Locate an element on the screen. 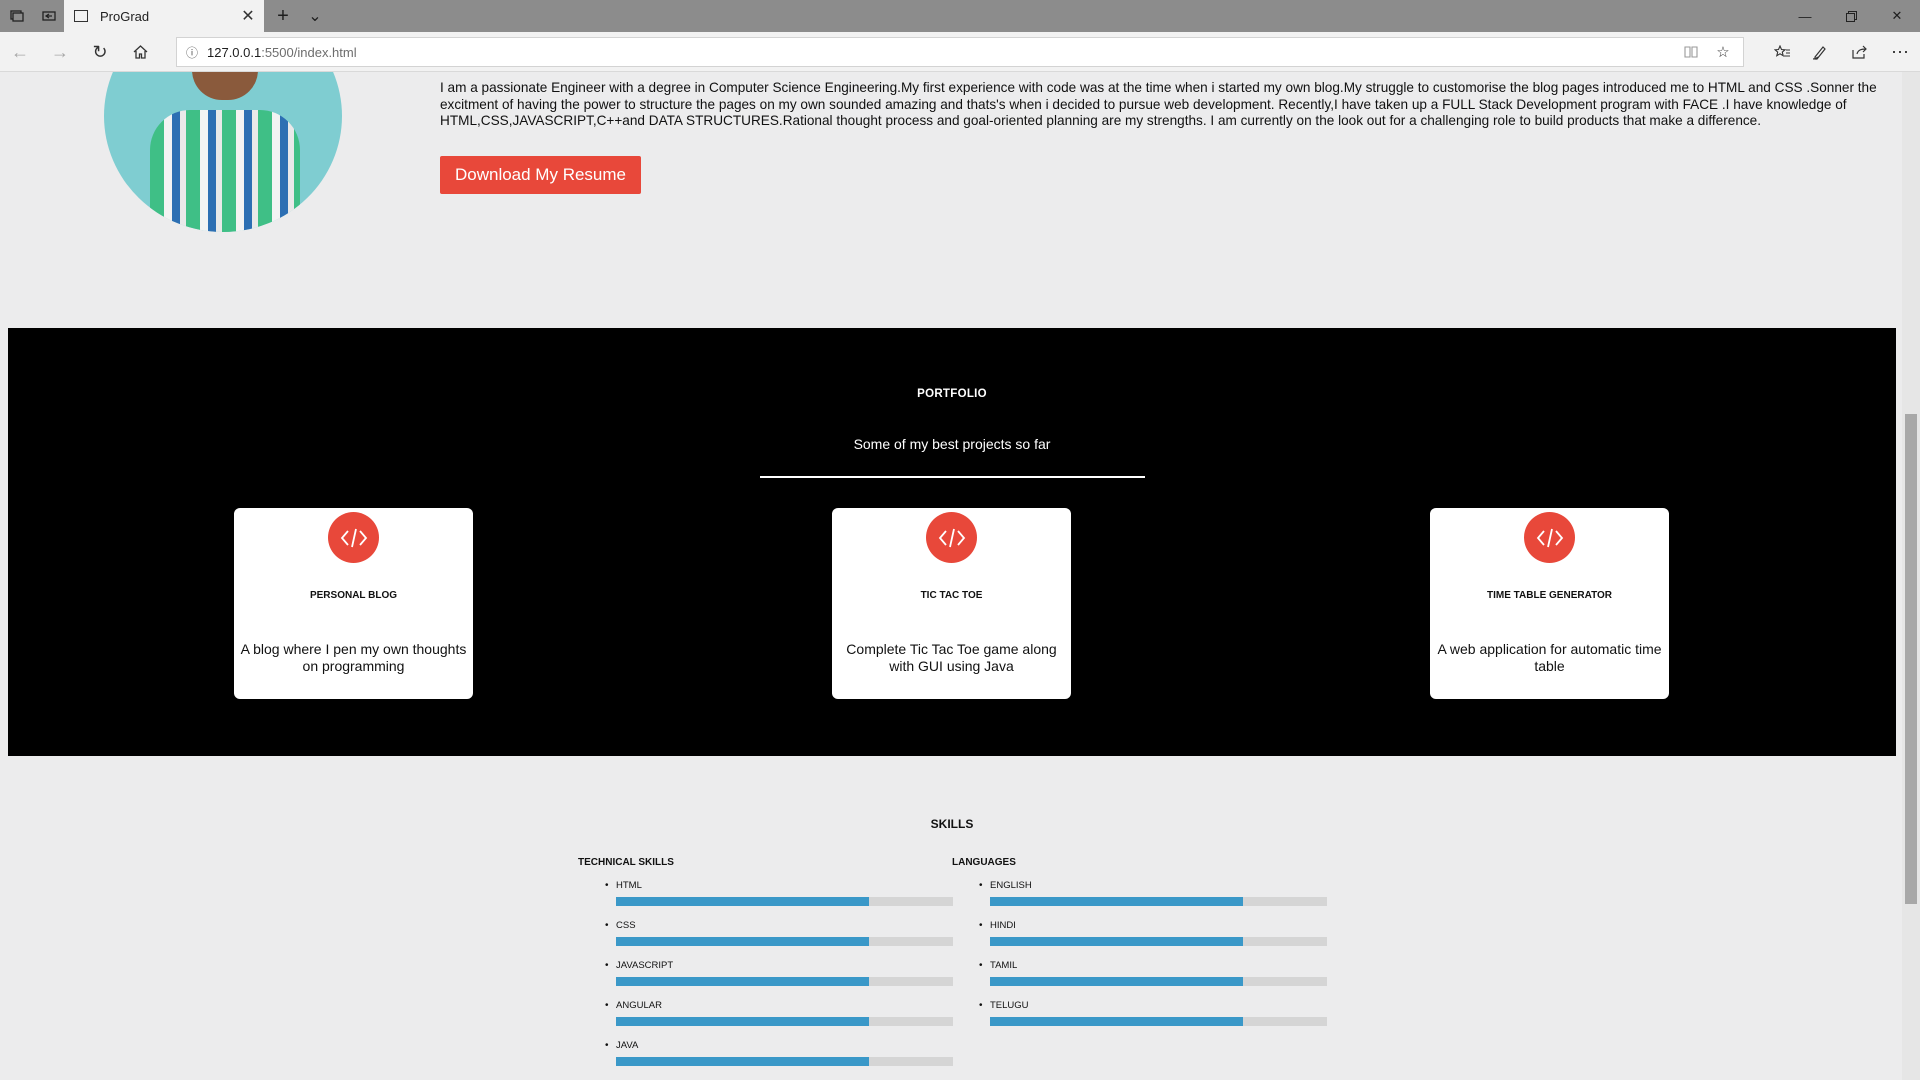 The height and width of the screenshot is (1080, 1920). tab-title: ProGrad is located at coordinates (125, 16).